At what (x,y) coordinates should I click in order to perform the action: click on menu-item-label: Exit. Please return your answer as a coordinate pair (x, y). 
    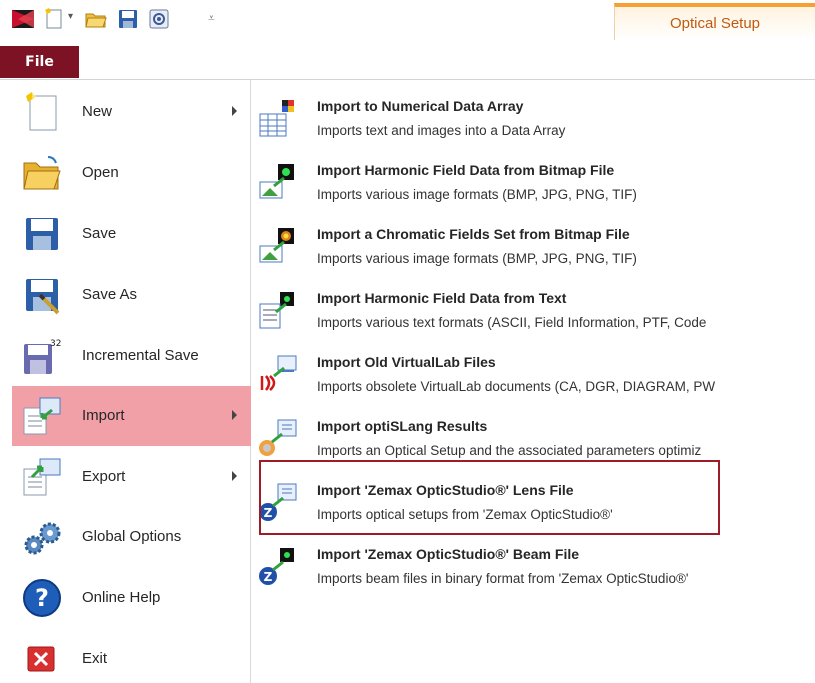
    Looking at the image, I should click on (95, 658).